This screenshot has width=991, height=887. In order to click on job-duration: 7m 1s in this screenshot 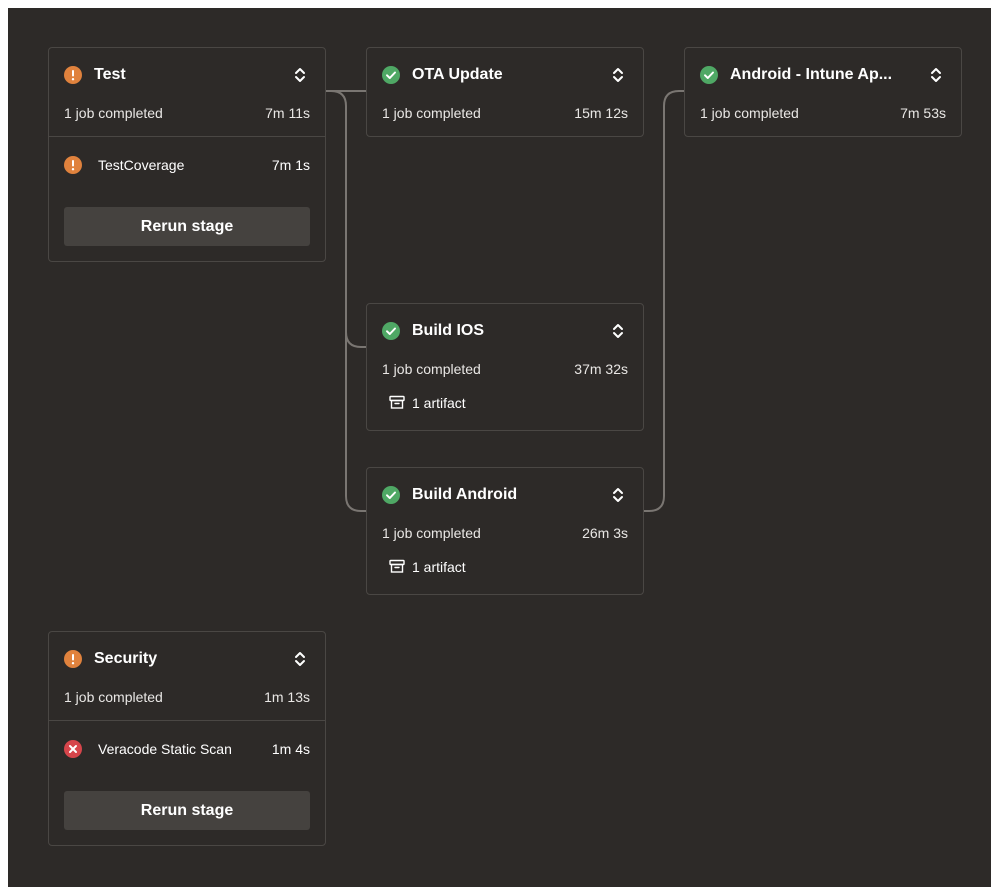, I will do `click(290, 165)`.